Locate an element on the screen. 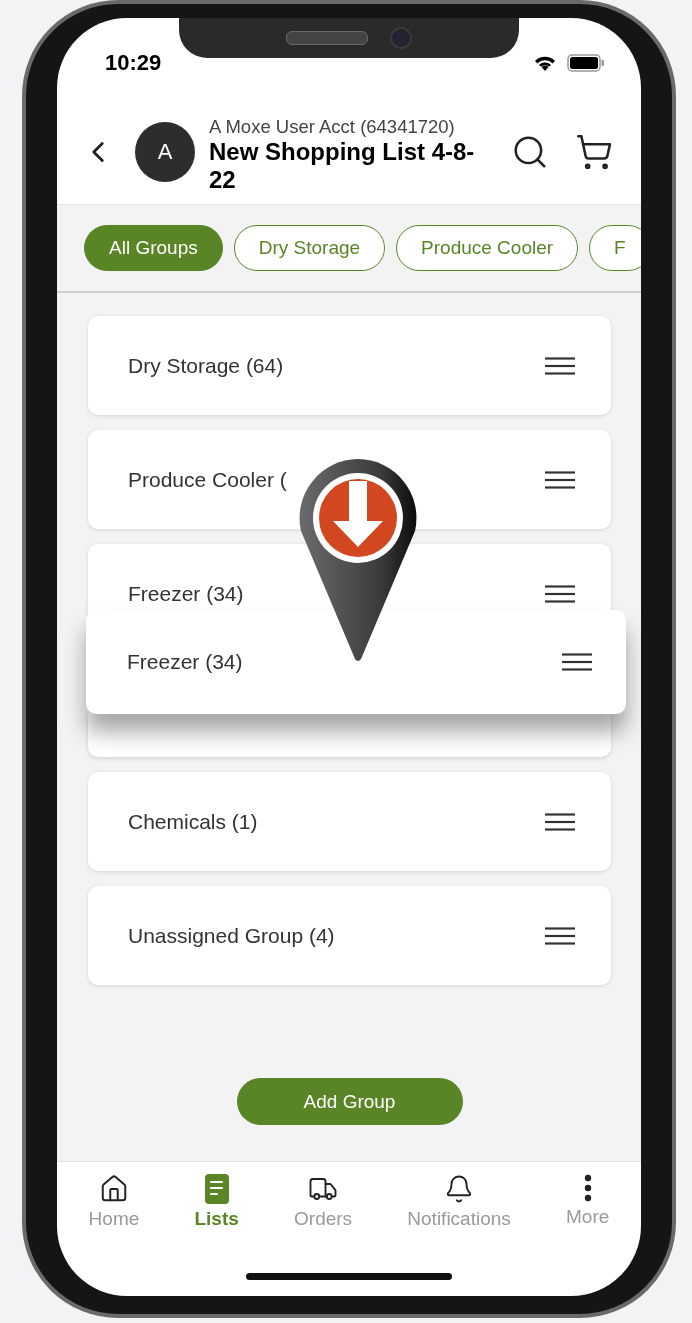 The image size is (692, 1323). nav-tab: Orders is located at coordinates (323, 1202).